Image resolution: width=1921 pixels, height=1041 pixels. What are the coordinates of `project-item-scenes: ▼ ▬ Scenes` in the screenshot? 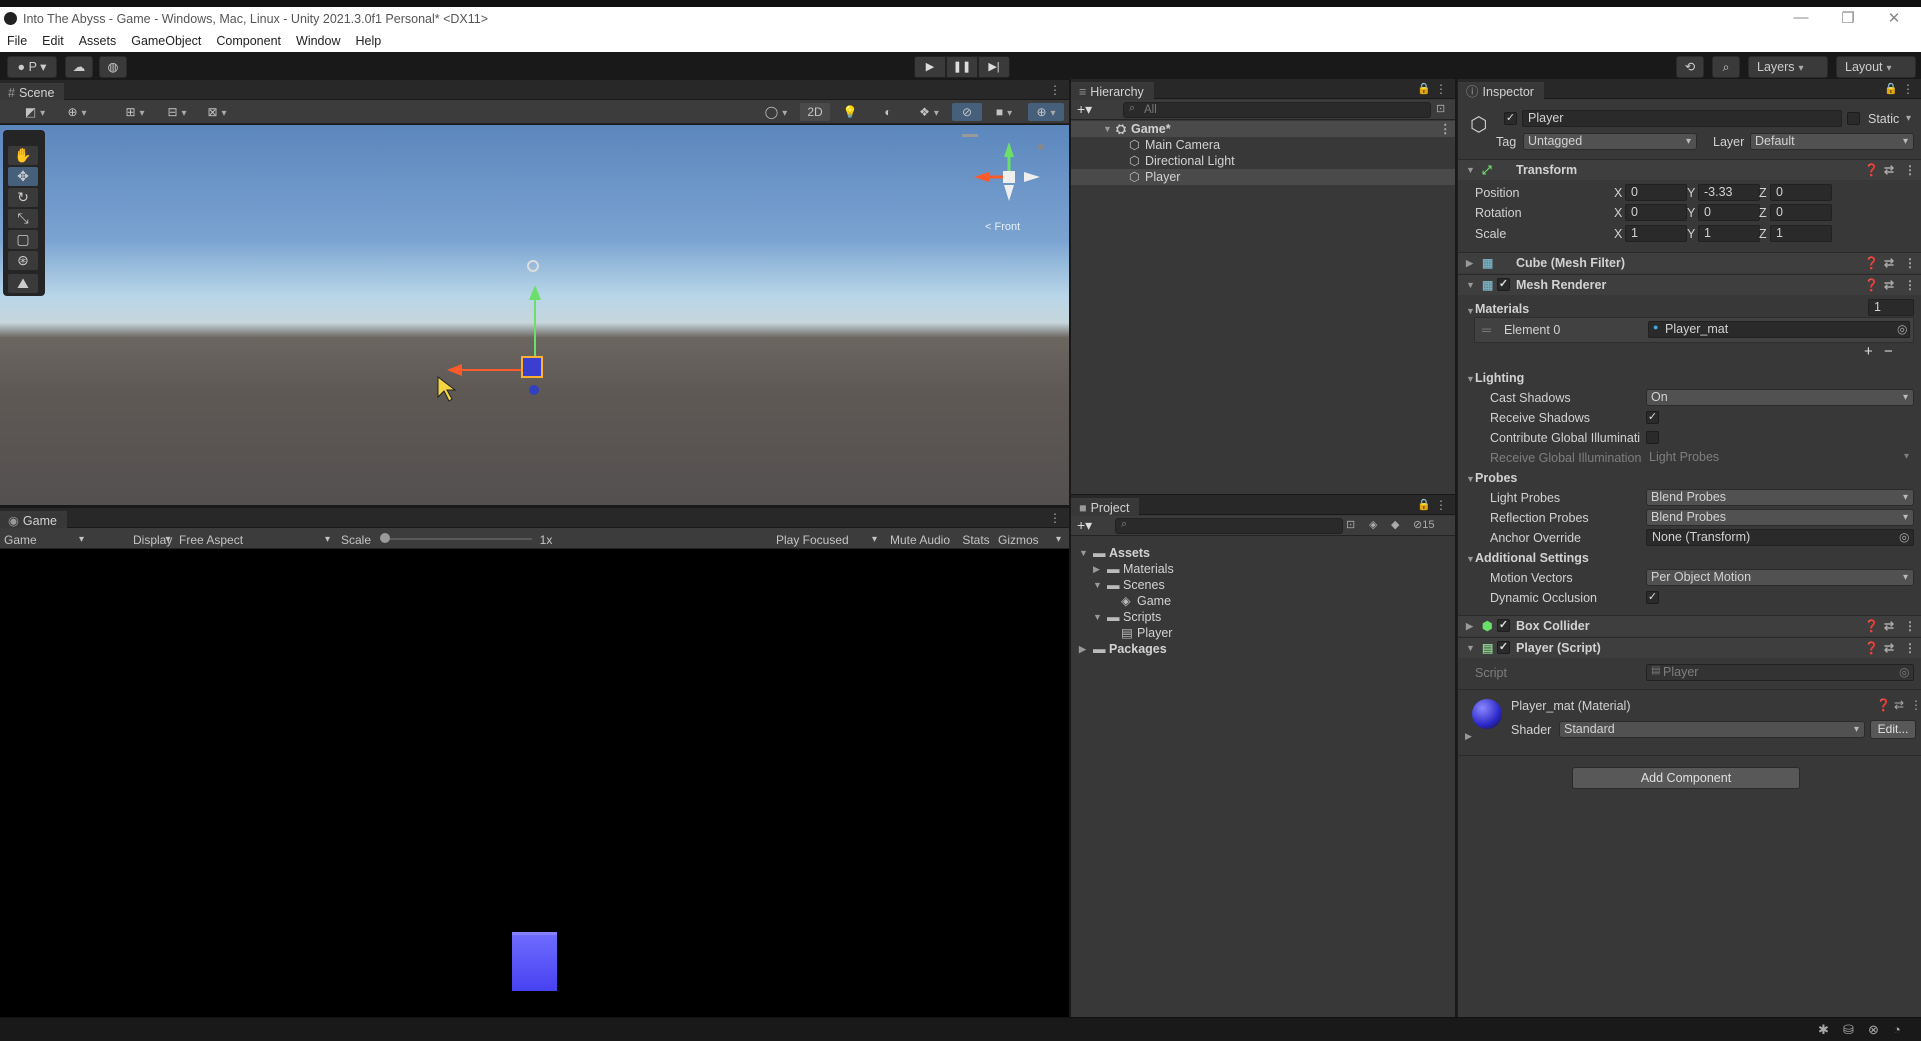 It's located at (1263, 585).